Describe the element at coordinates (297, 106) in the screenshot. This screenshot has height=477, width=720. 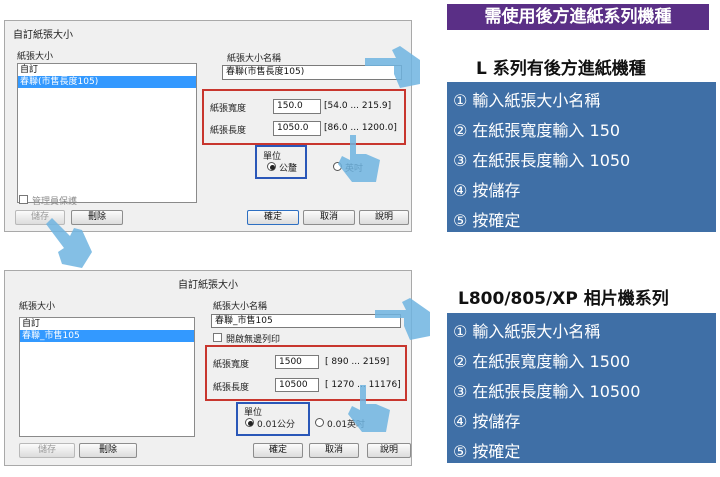
I see `width-input: 150.0` at that location.